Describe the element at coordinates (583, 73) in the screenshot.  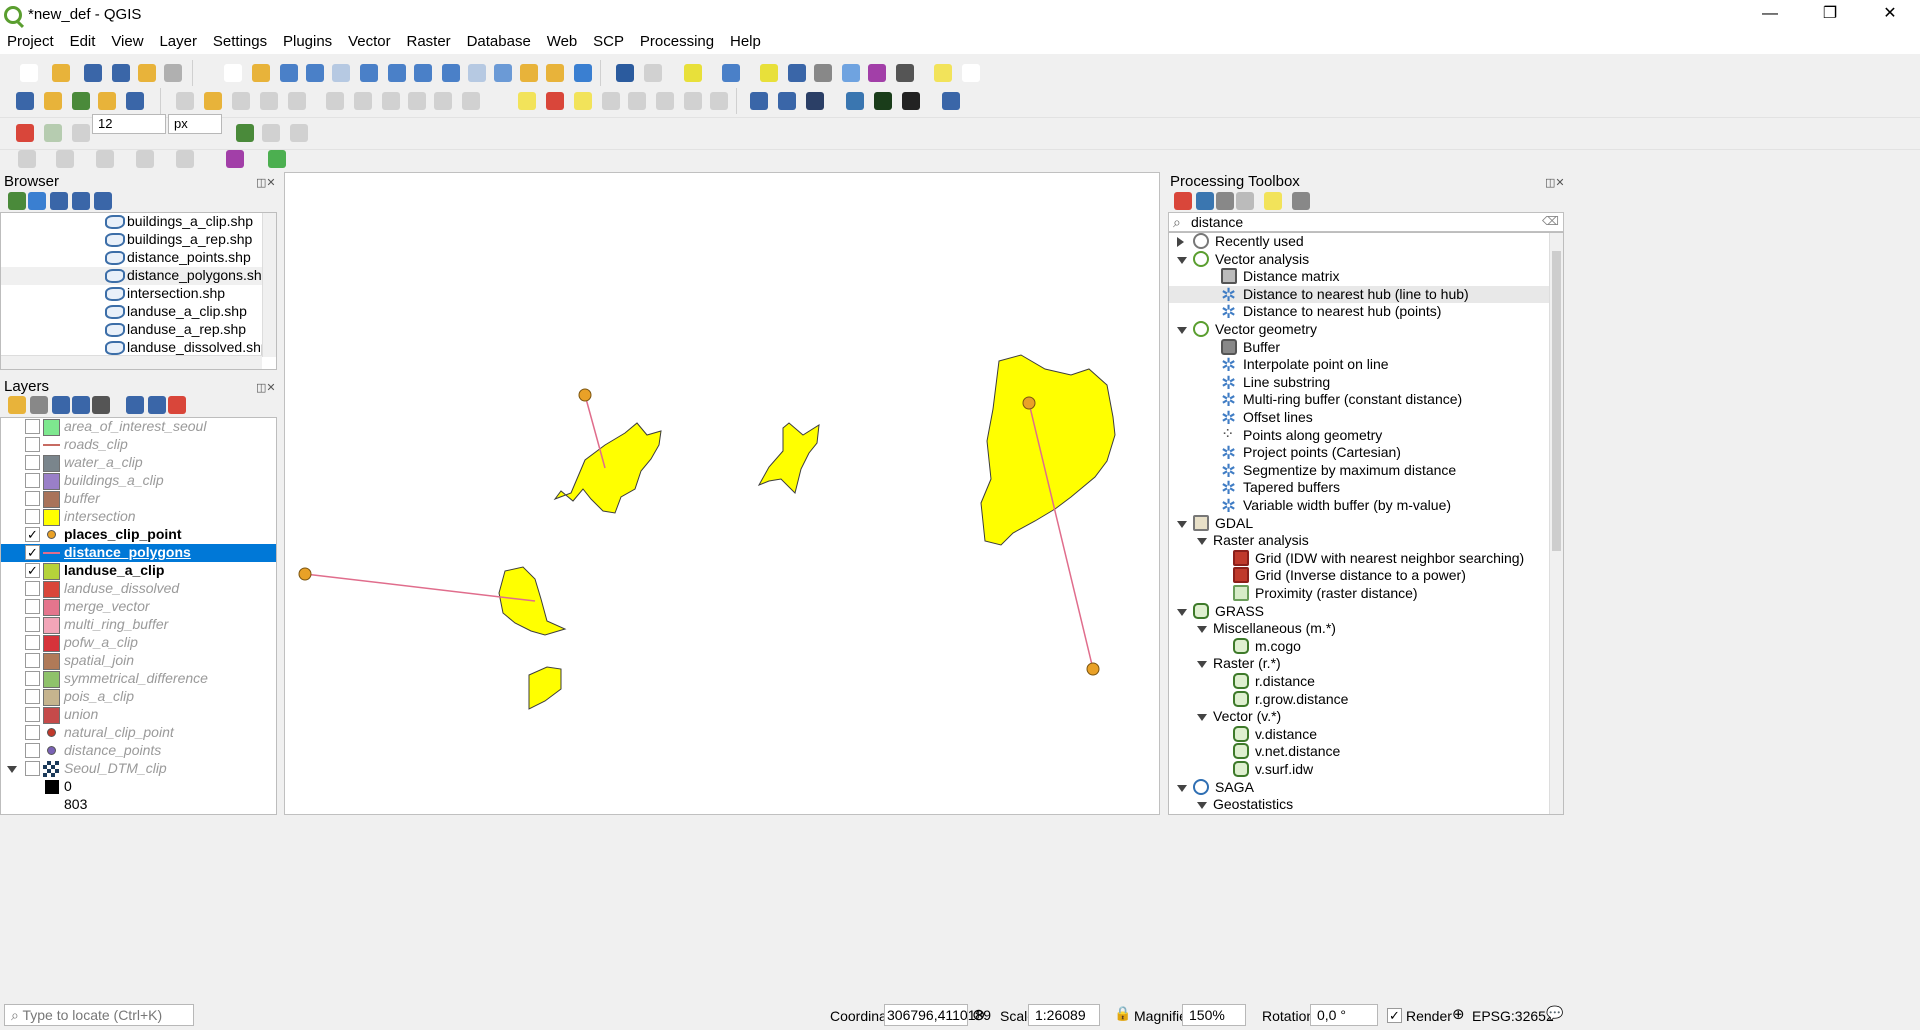
I see `refresh-icon` at that location.